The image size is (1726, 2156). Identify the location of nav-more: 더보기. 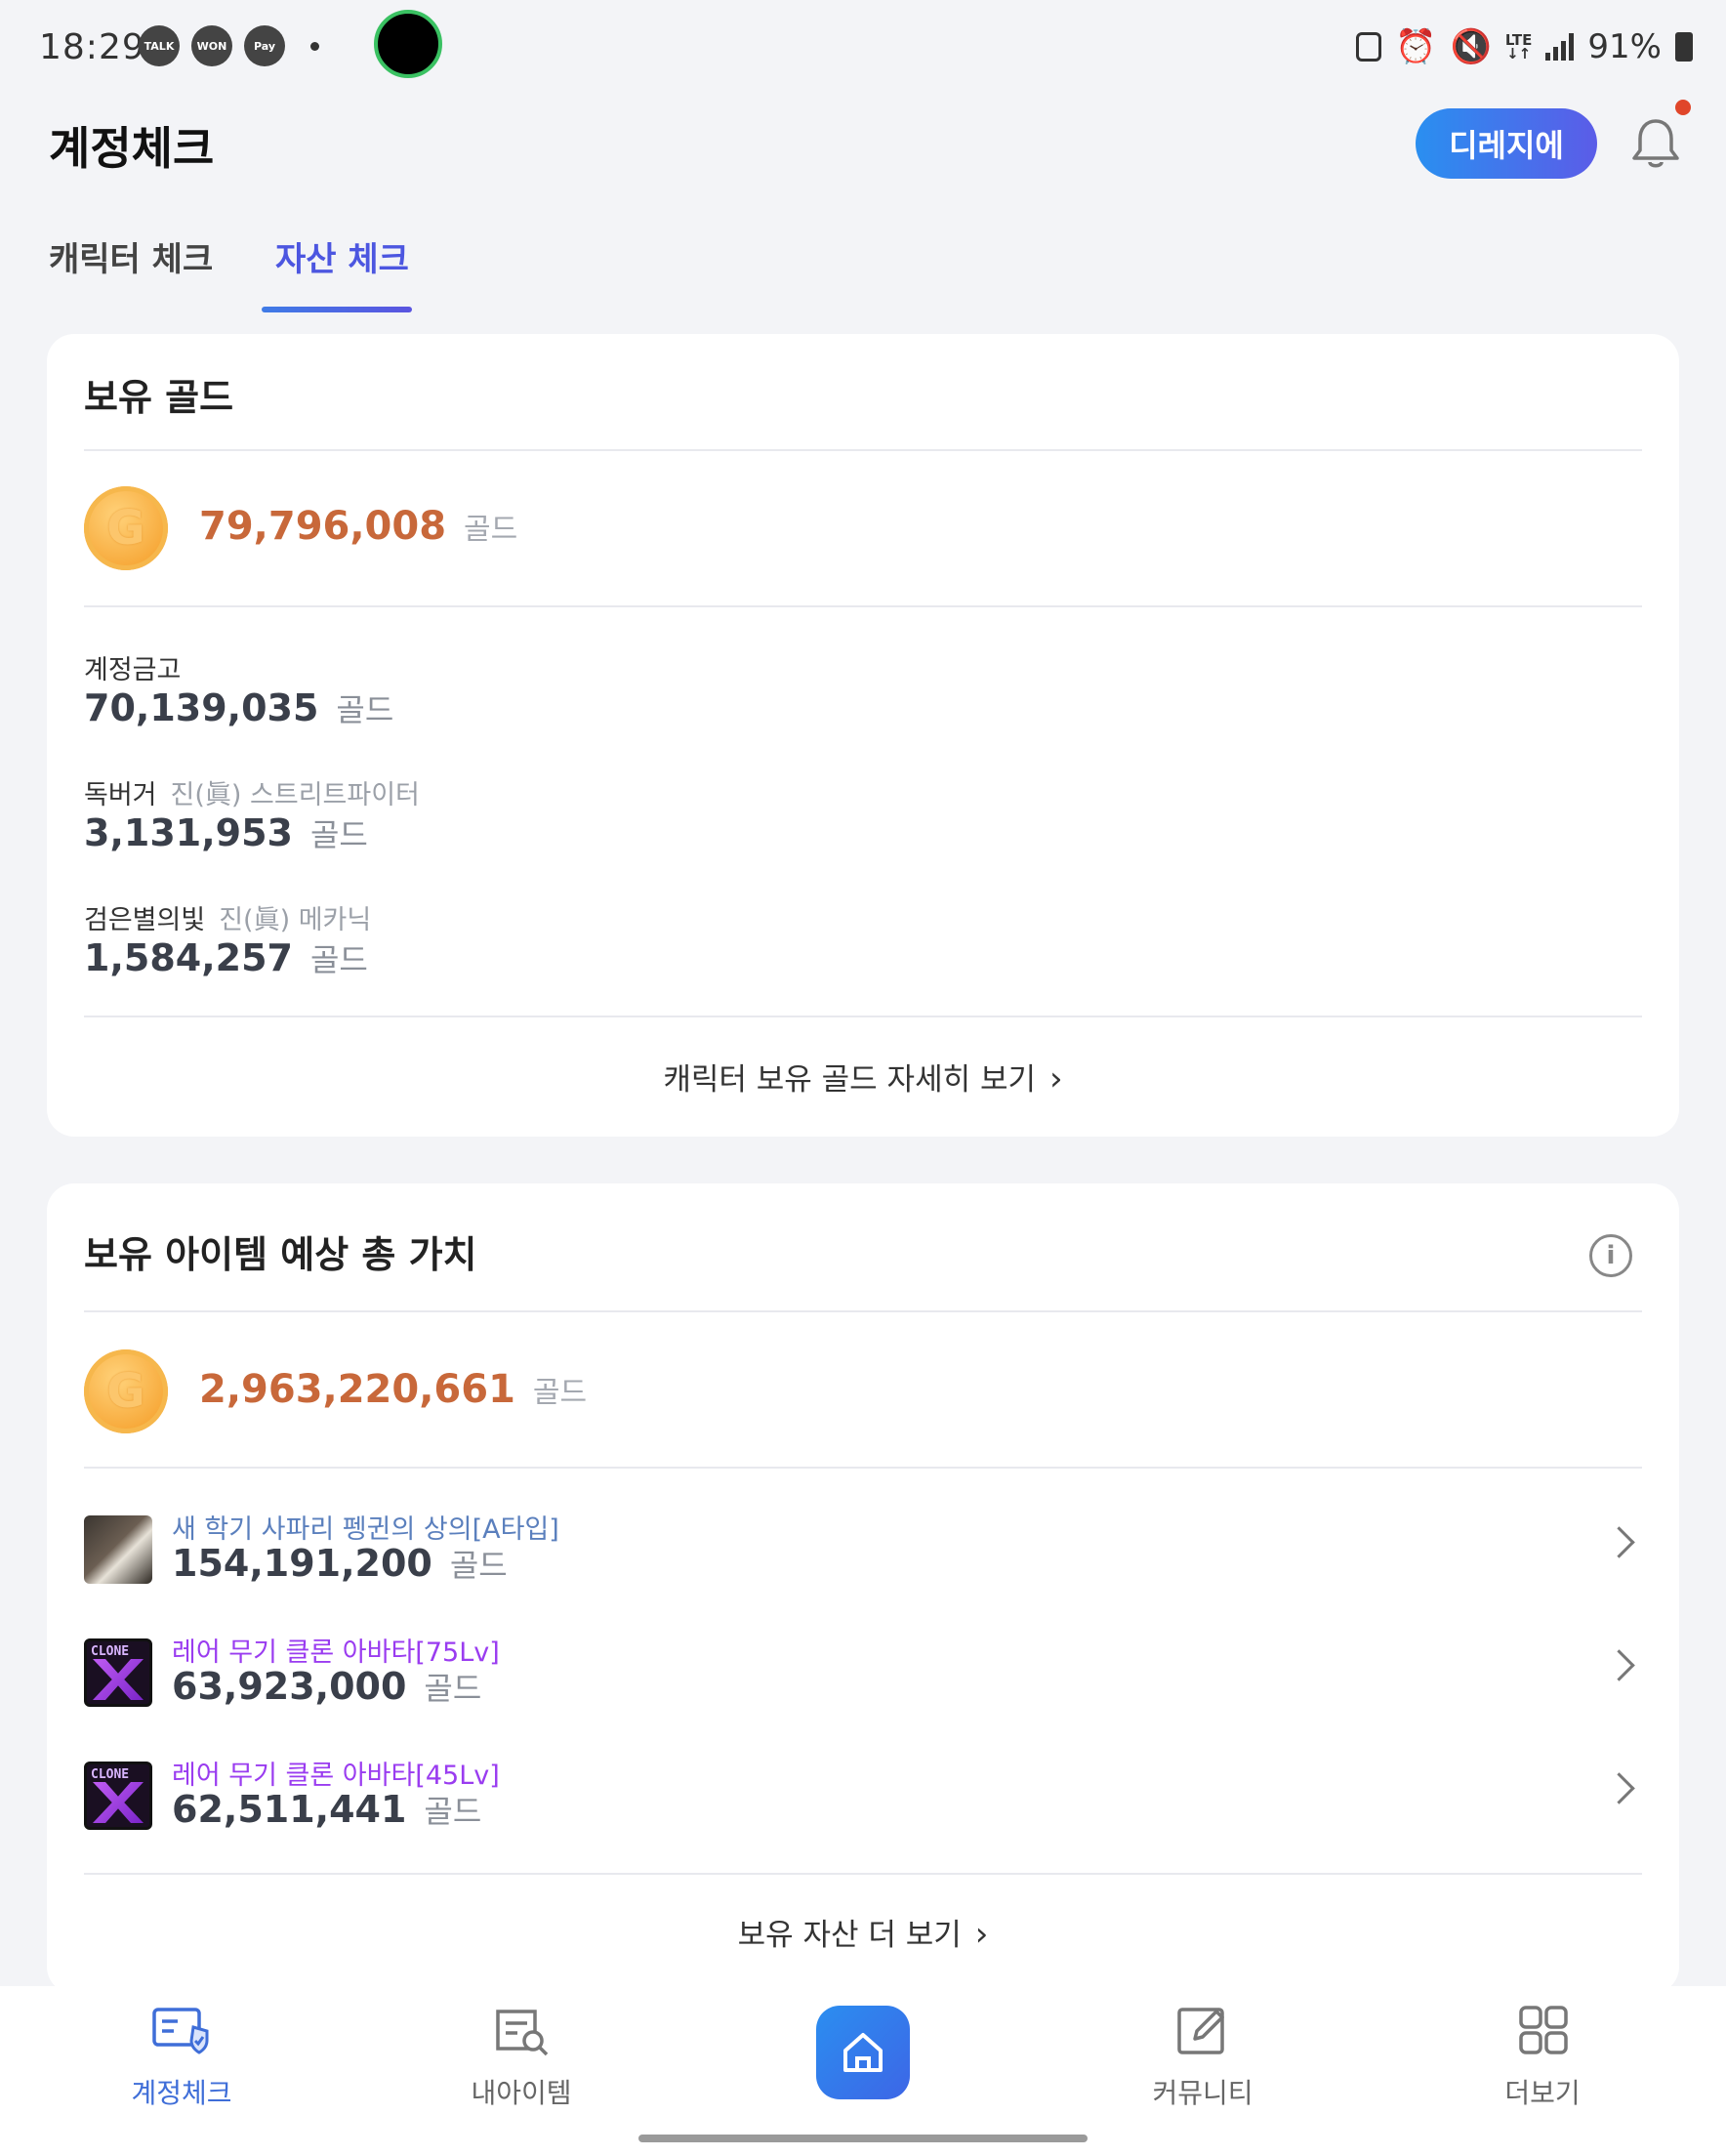
(1542, 2058).